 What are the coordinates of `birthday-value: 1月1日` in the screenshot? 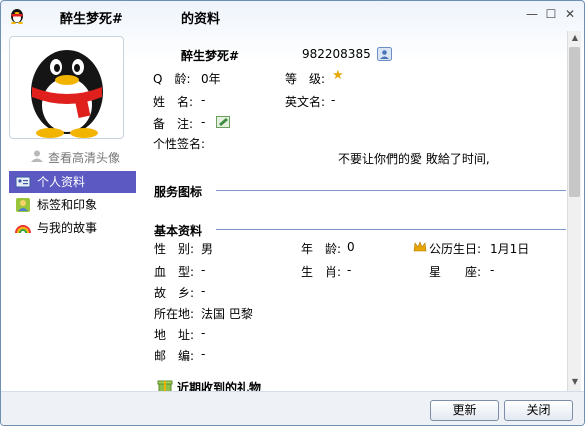 It's located at (510, 249).